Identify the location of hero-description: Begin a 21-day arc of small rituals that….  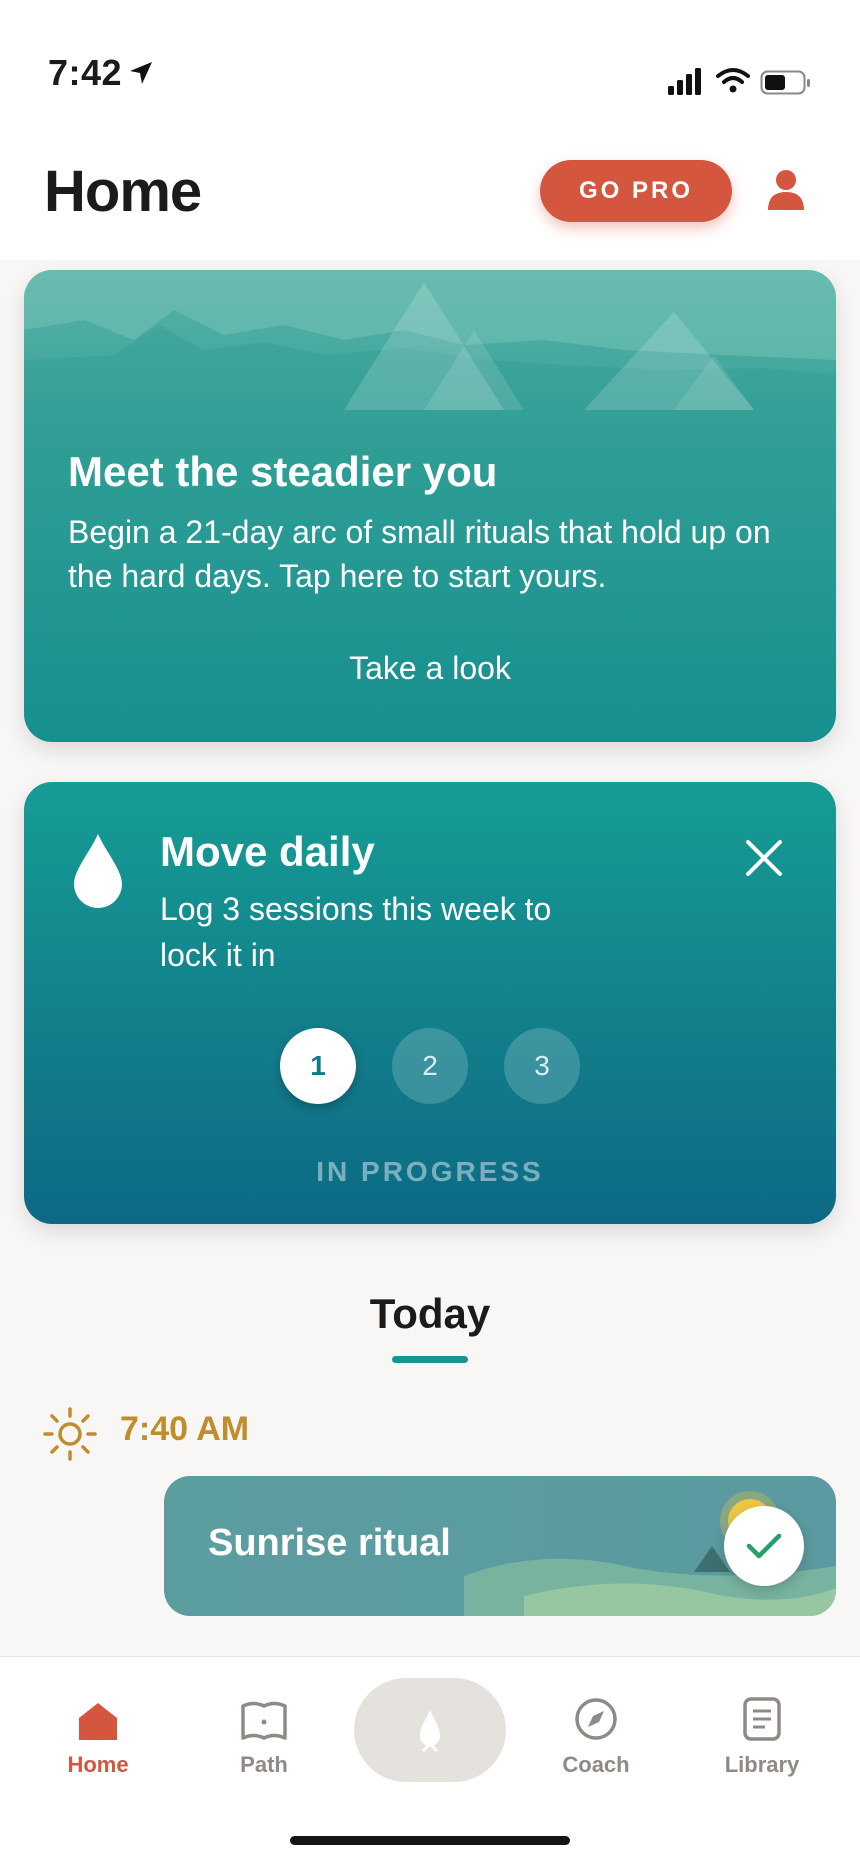
(419, 554).